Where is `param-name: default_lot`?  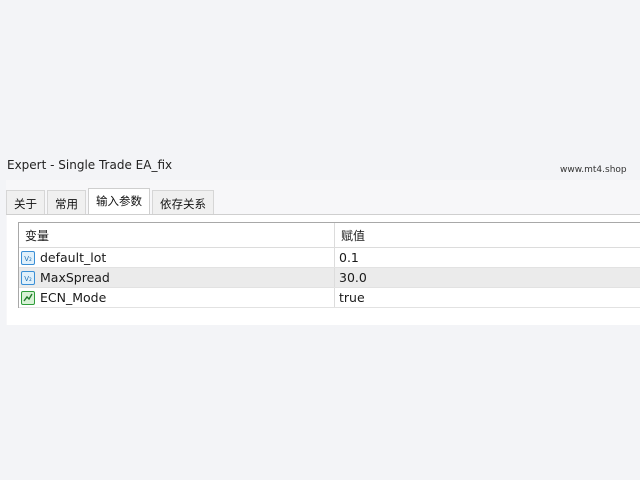 param-name: default_lot is located at coordinates (73, 257).